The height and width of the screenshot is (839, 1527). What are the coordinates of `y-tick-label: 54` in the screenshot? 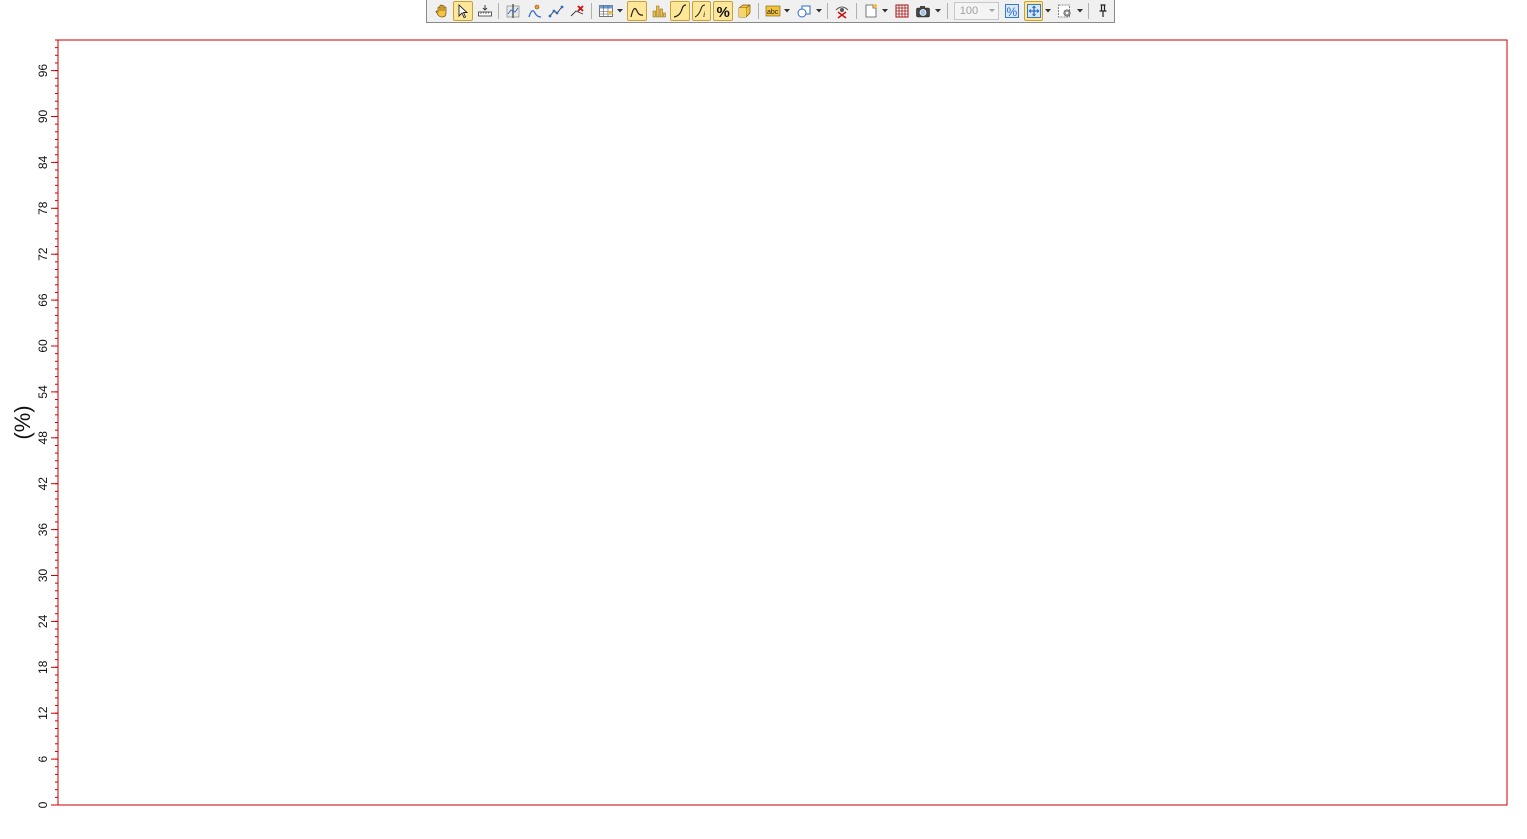 It's located at (43, 392).